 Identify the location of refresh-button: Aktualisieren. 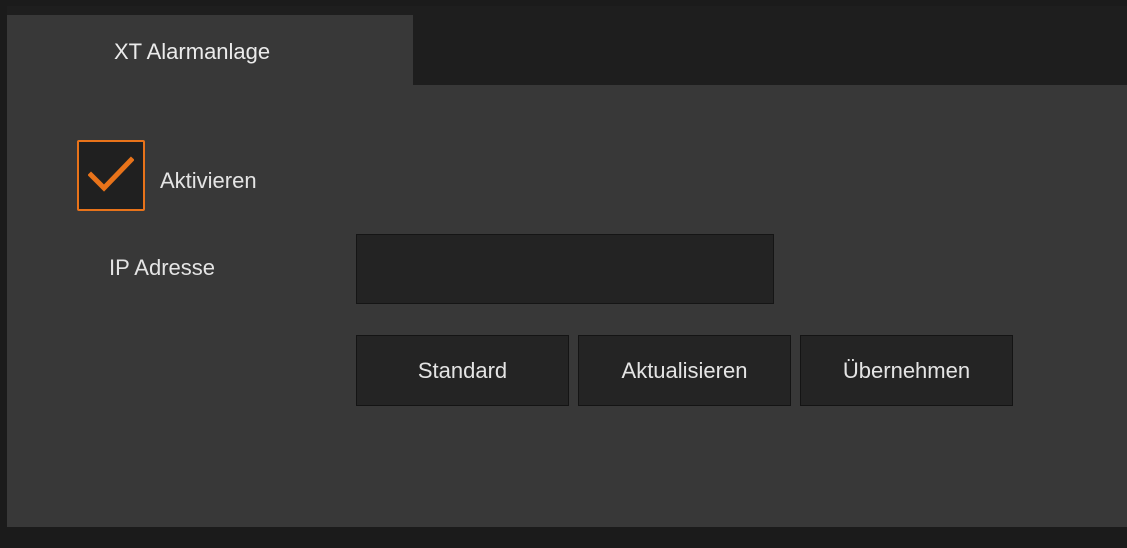
(684, 370).